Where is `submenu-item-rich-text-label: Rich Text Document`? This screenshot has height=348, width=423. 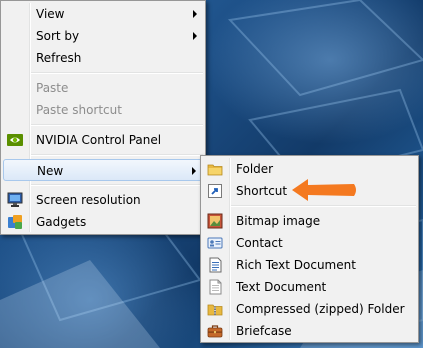 submenu-item-rich-text-label: Rich Text Document is located at coordinates (296, 265).